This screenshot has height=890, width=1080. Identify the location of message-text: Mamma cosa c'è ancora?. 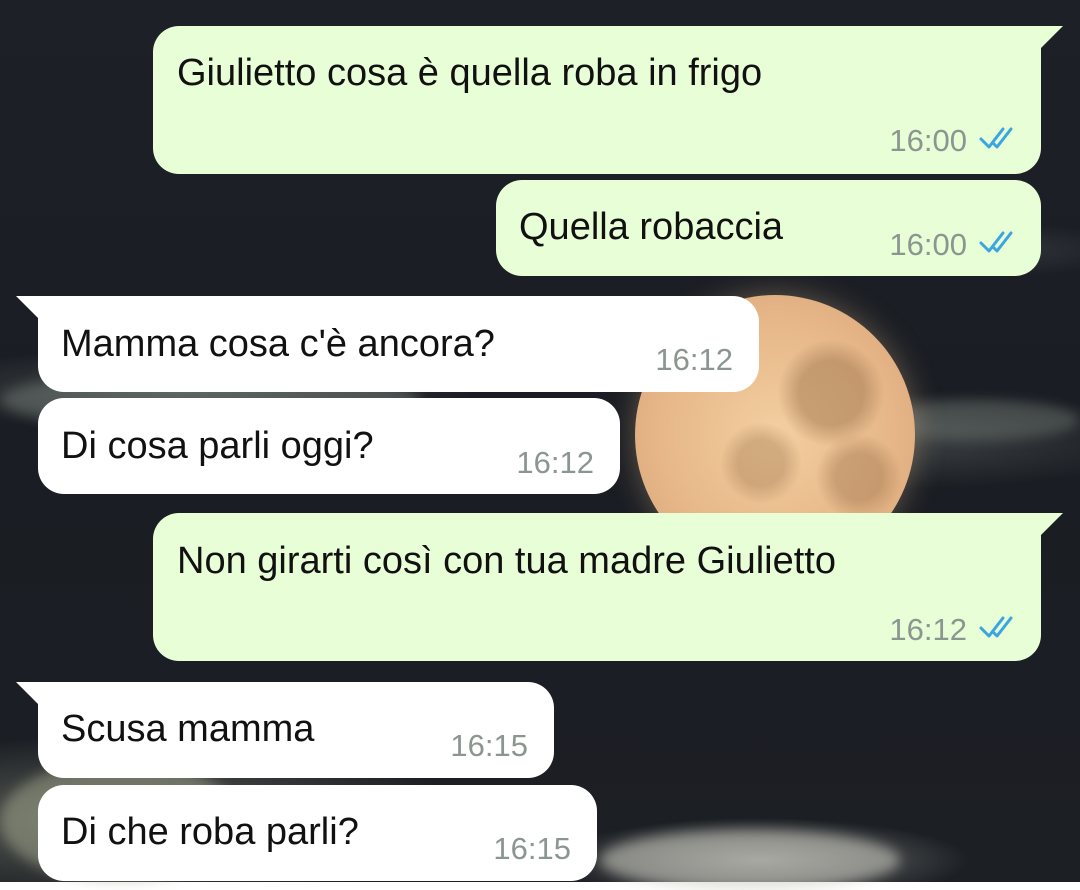
(278, 344).